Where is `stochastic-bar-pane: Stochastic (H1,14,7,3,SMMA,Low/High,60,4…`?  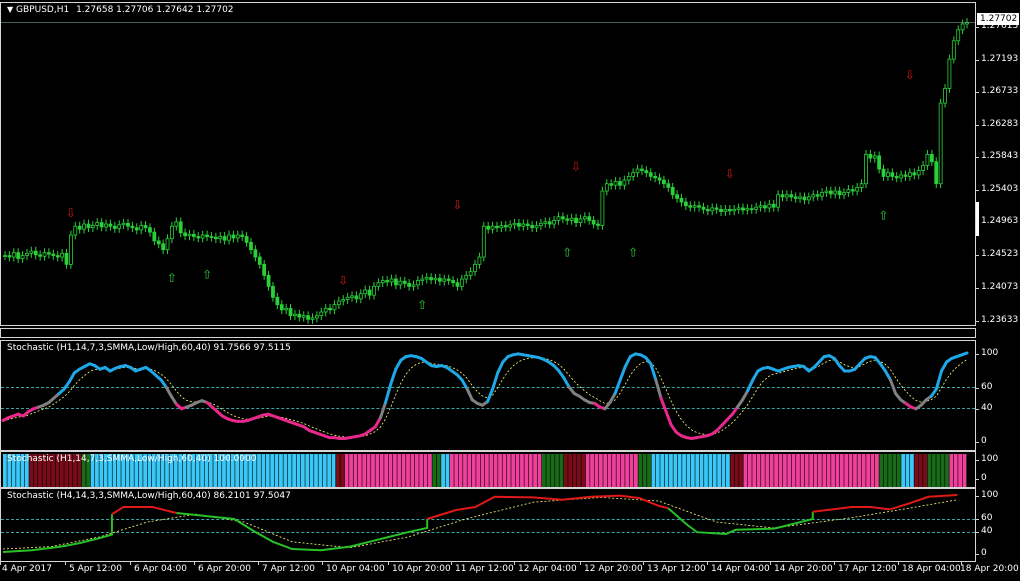 stochastic-bar-pane: Stochastic (H1,14,7,3,SMMA,Low/High,60,4… is located at coordinates (488, 469).